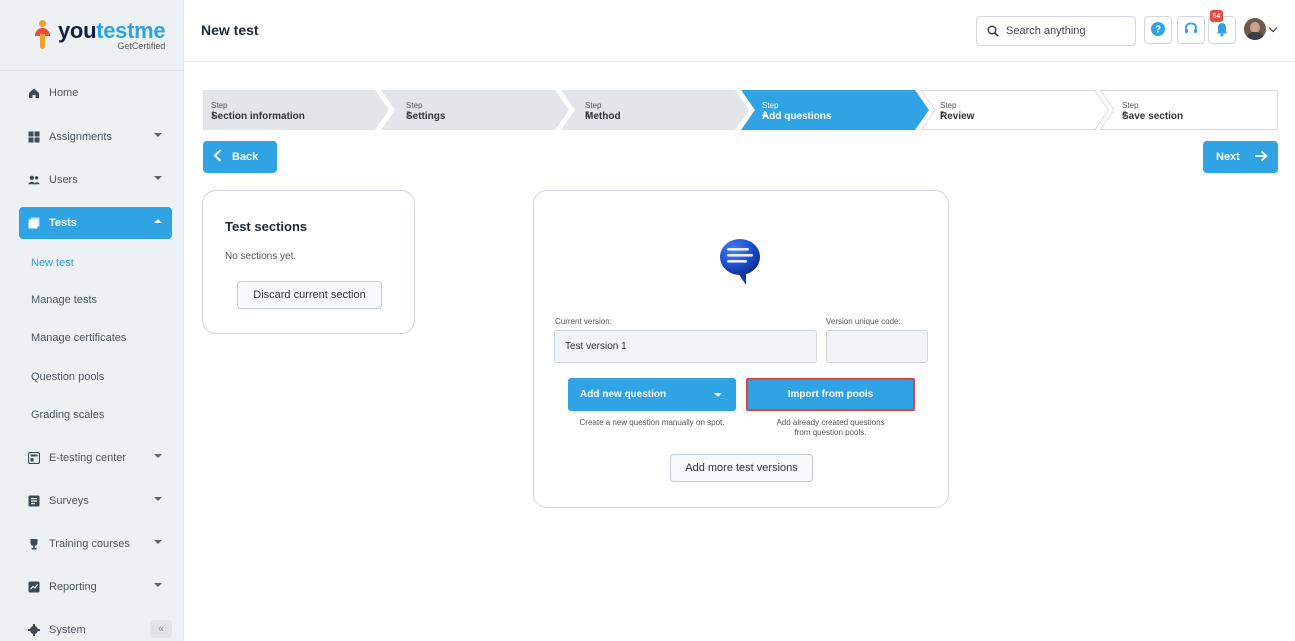  Describe the element at coordinates (95, 180) in the screenshot. I see `sidebar-item-users: Users` at that location.